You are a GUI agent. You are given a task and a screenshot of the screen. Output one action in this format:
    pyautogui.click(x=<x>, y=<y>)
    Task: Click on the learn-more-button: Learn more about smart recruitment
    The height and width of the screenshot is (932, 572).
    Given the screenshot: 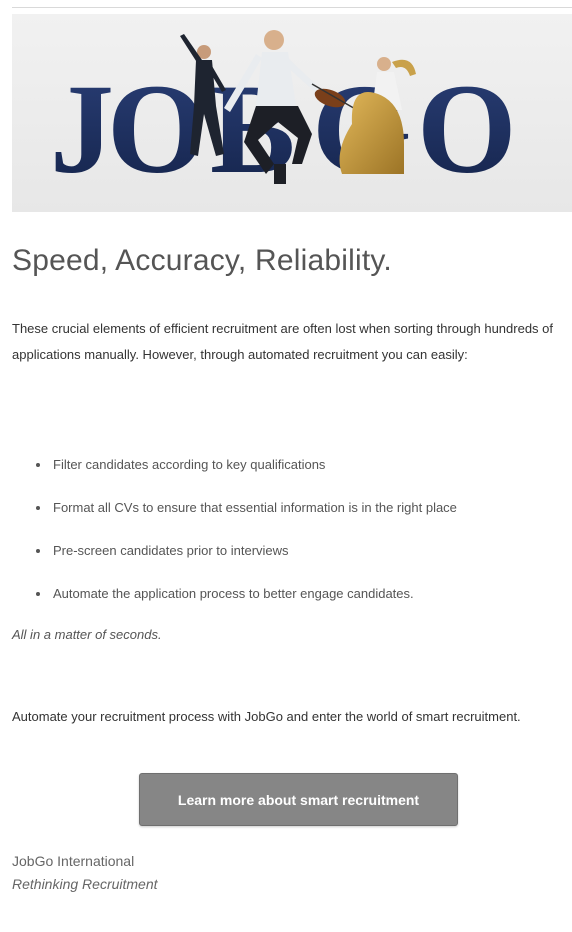 What is the action you would take?
    pyautogui.click(x=298, y=799)
    